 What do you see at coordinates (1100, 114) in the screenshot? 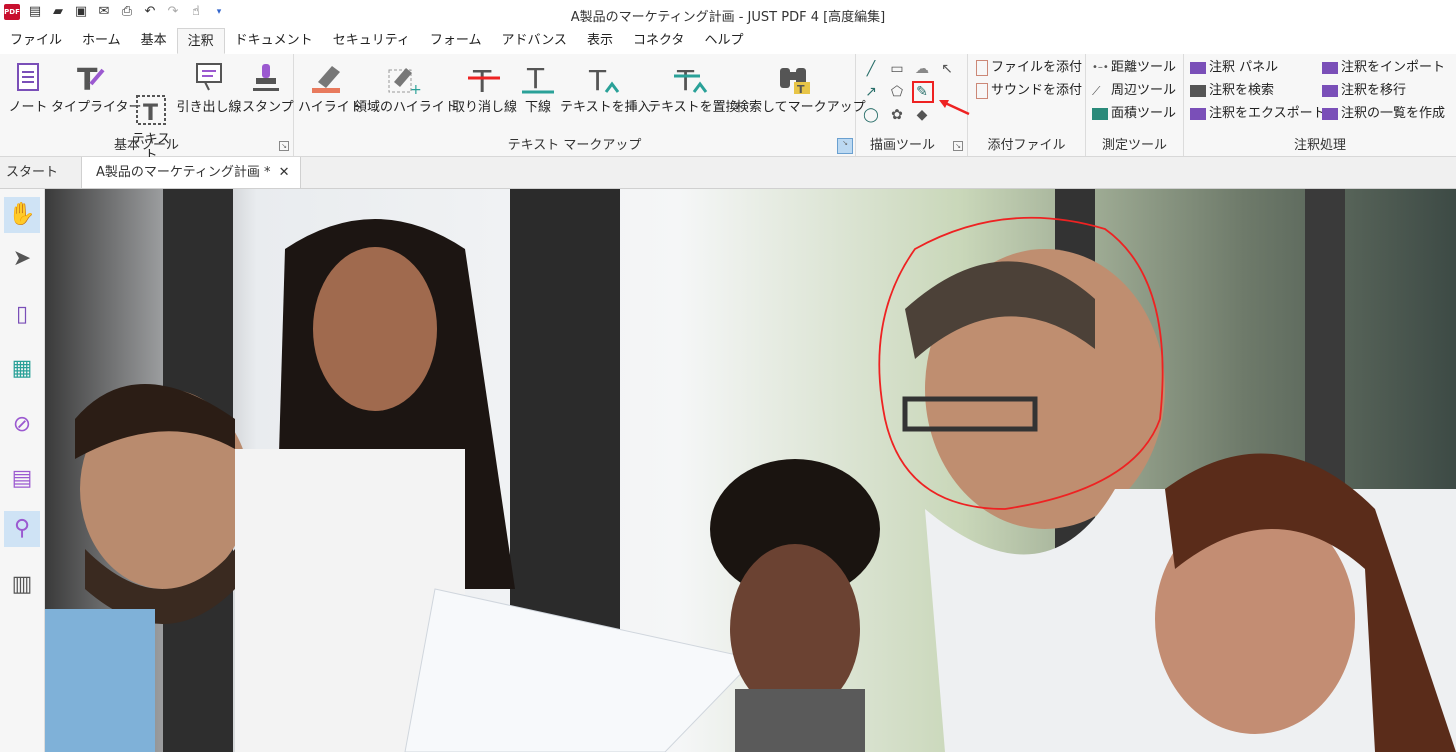
I see `area-icon` at bounding box center [1100, 114].